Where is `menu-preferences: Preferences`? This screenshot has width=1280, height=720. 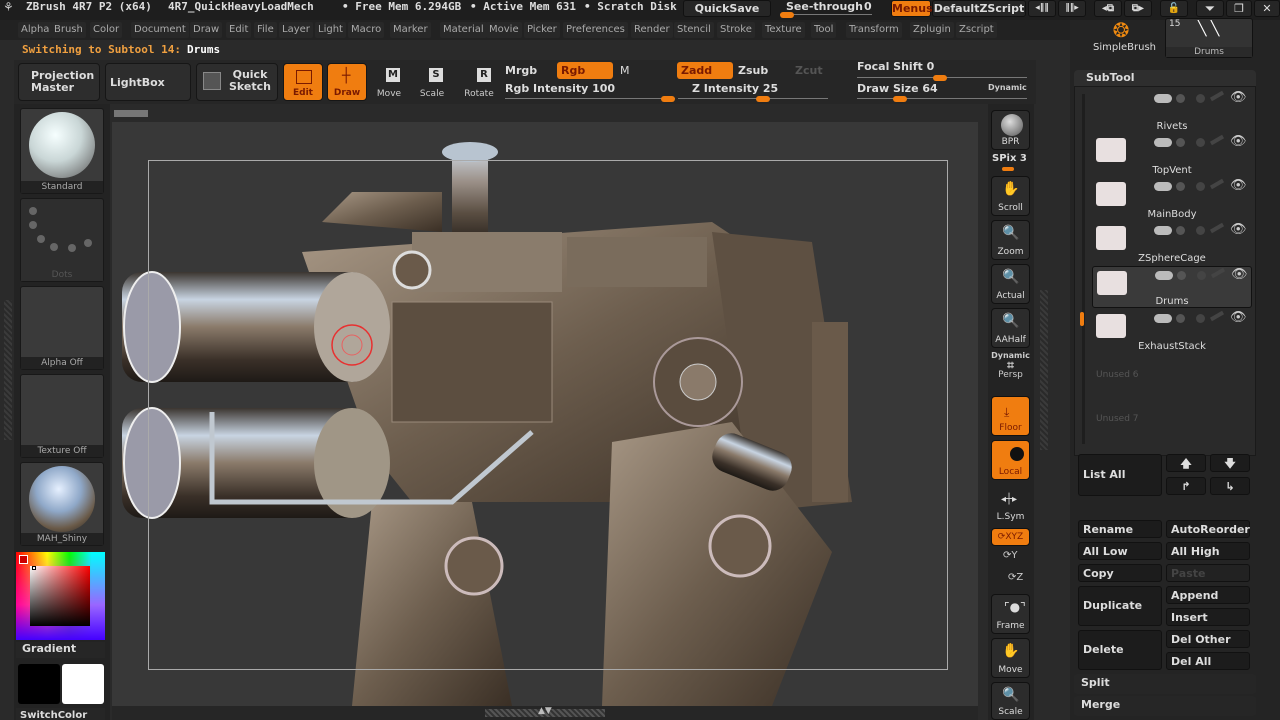 menu-preferences: Preferences is located at coordinates (595, 30).